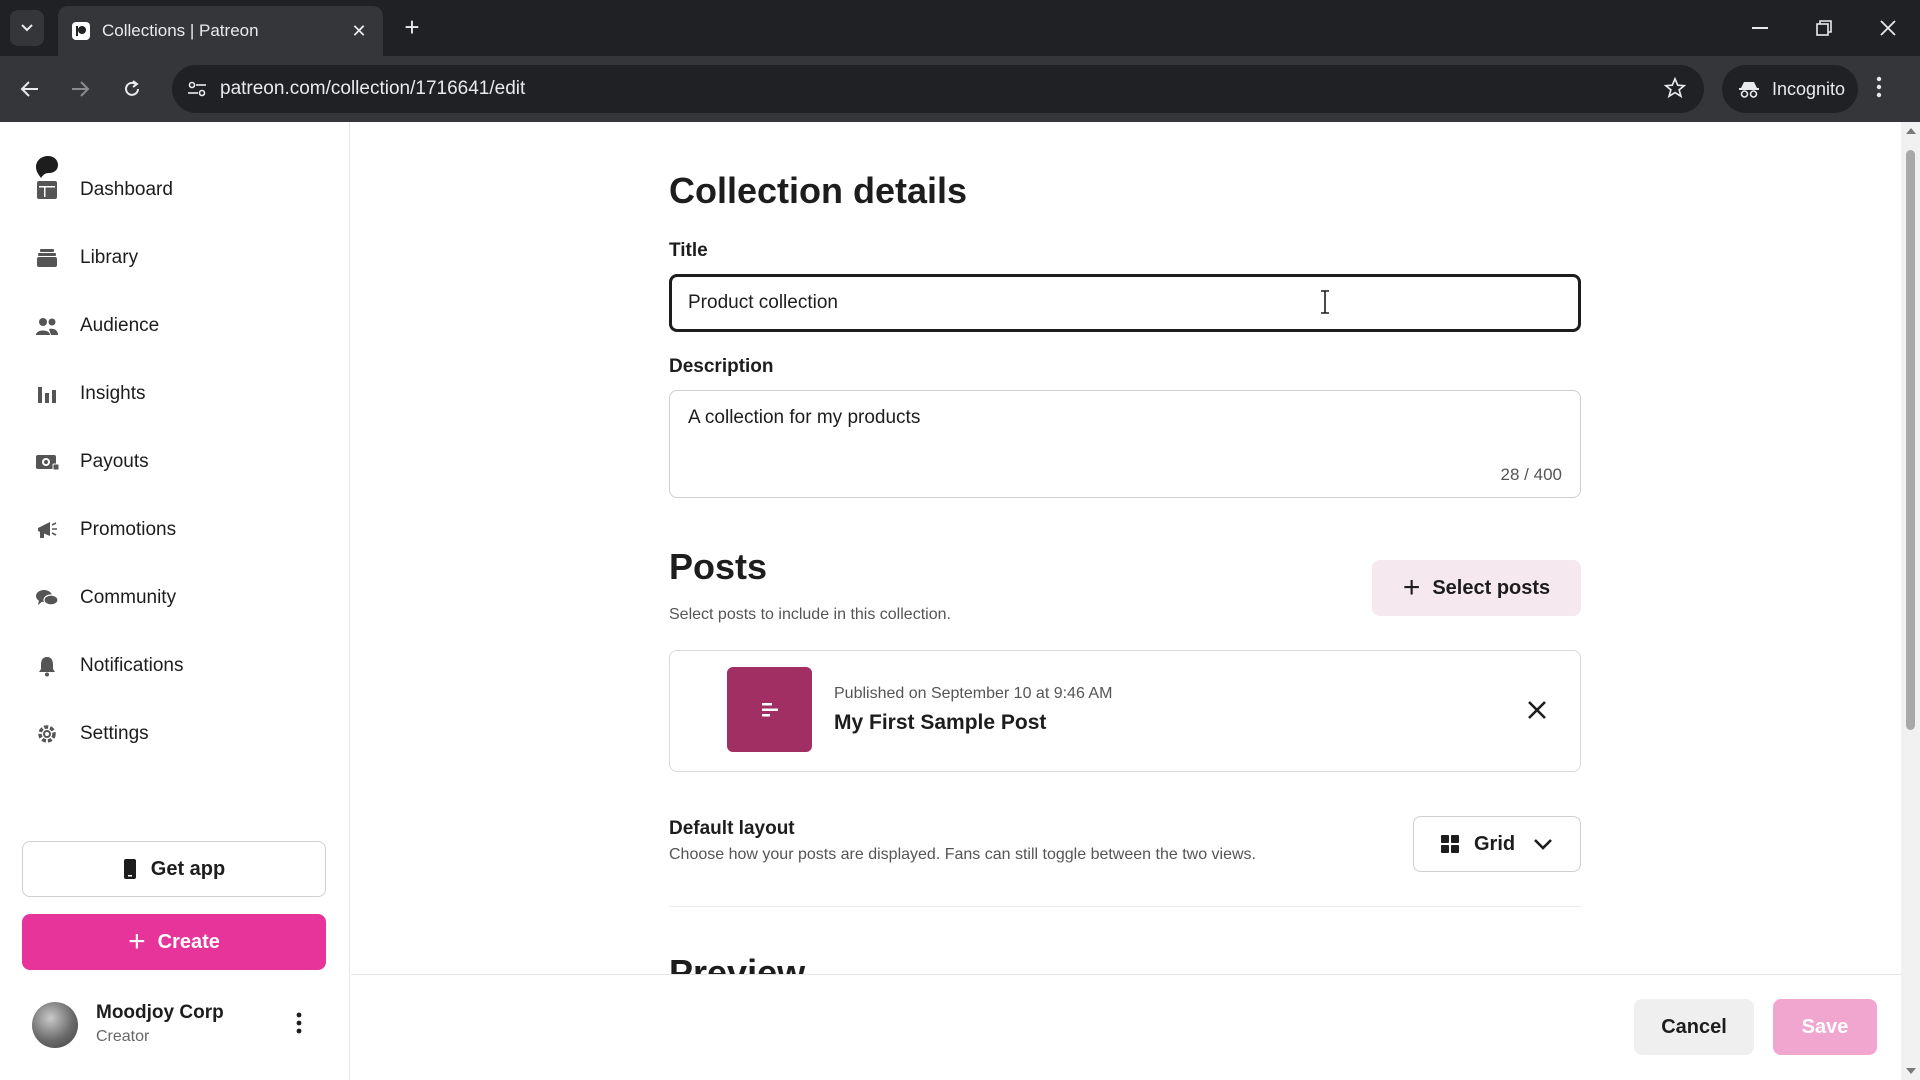 This screenshot has width=1920, height=1080. What do you see at coordinates (721, 366) in the screenshot?
I see `description-label: Description` at bounding box center [721, 366].